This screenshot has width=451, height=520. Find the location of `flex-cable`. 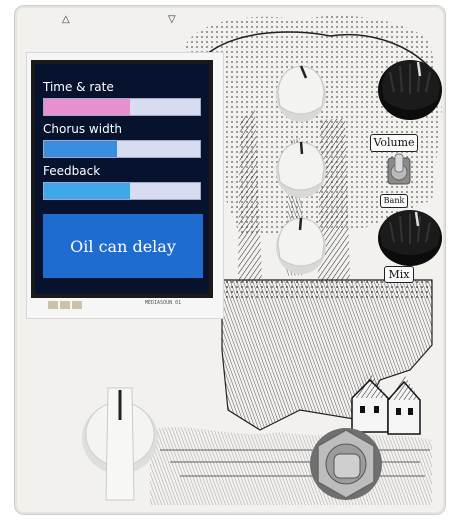

flex-cable is located at coordinates (65, 305).